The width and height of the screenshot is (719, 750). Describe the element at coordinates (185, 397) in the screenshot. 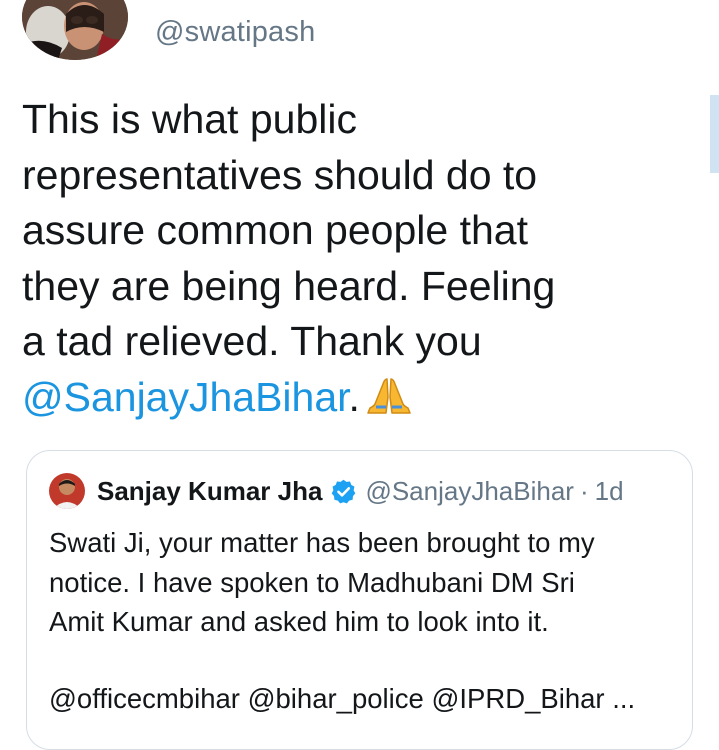

I see `mention-link: @SanjayJhaBihar` at that location.